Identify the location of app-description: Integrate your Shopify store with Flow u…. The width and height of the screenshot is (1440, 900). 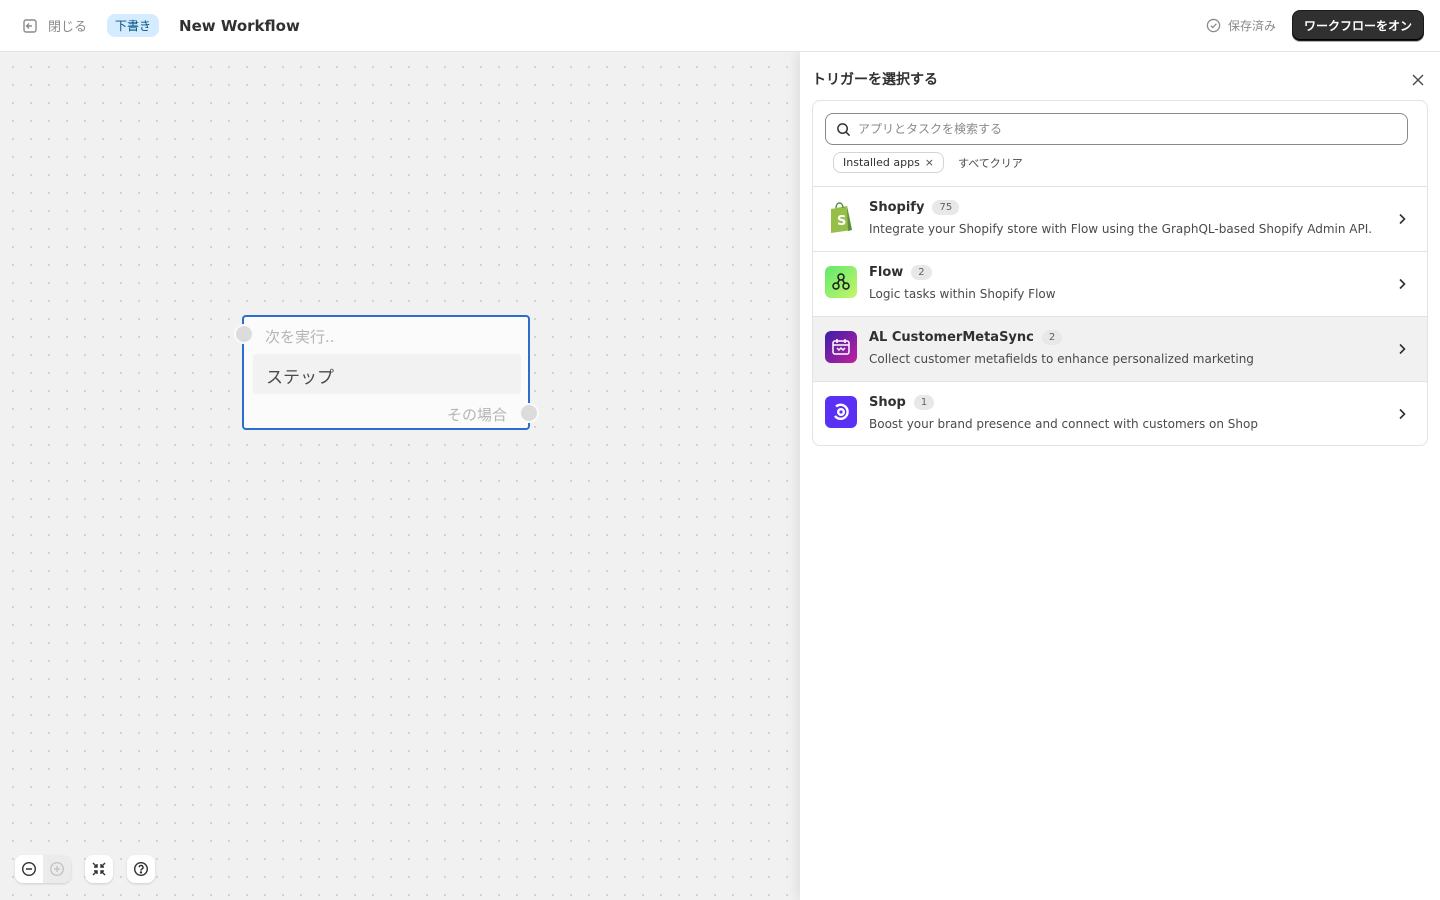
(1121, 229).